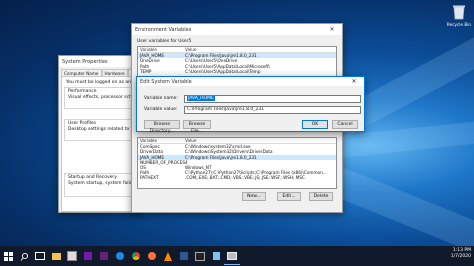 The width and height of the screenshot is (474, 266). Describe the element at coordinates (459, 12) in the screenshot. I see `recycle-bin-icon` at that location.